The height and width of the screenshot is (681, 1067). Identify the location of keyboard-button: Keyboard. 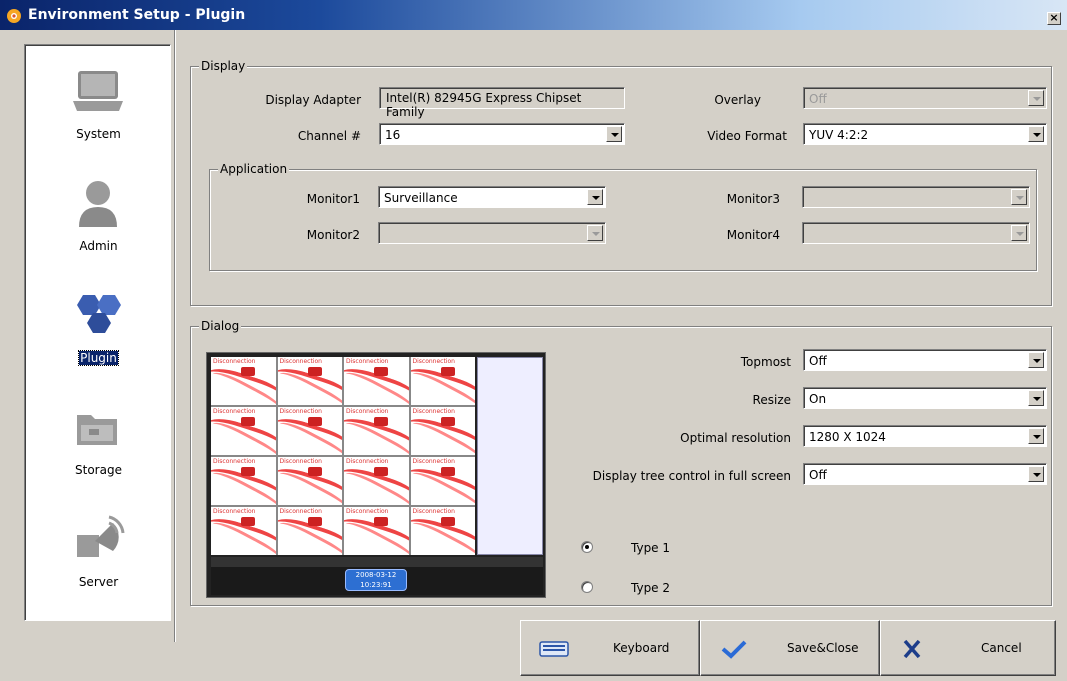
(610, 648).